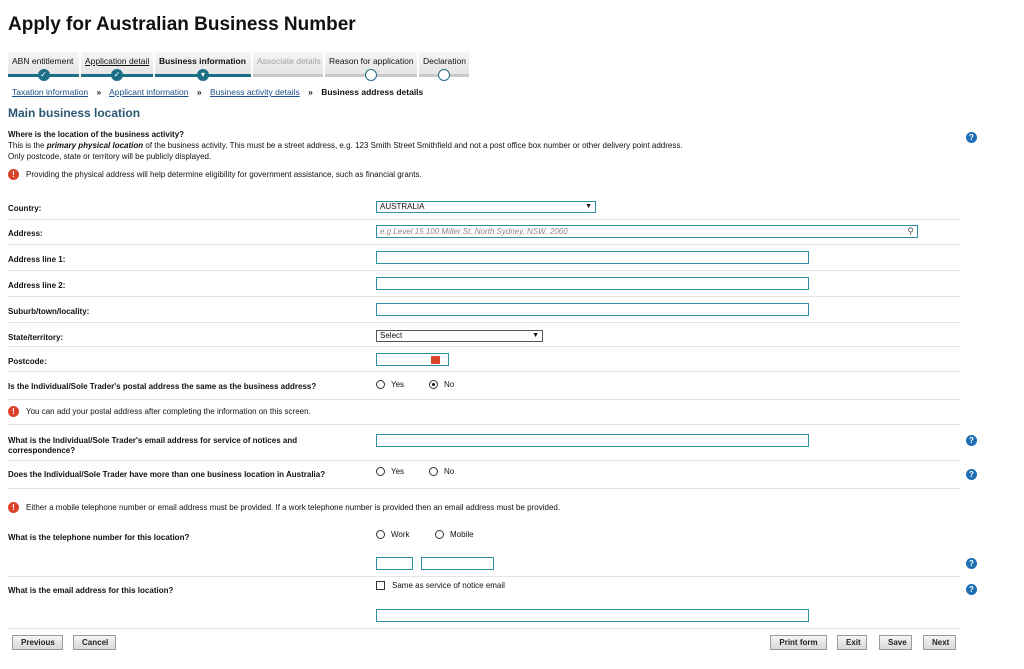  What do you see at coordinates (94, 642) in the screenshot?
I see `cancel-button: Cancel` at bounding box center [94, 642].